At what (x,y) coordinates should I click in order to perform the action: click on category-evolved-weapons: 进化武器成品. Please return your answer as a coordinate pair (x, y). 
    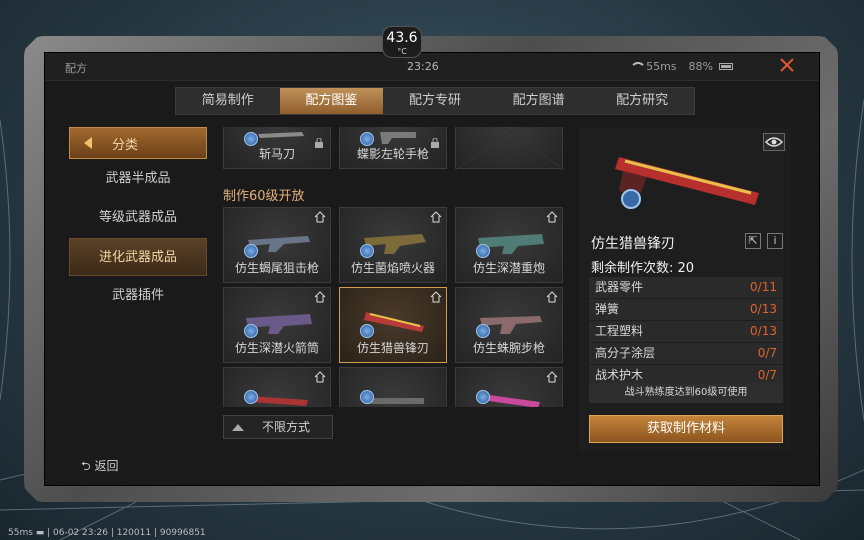
    Looking at the image, I should click on (138, 257).